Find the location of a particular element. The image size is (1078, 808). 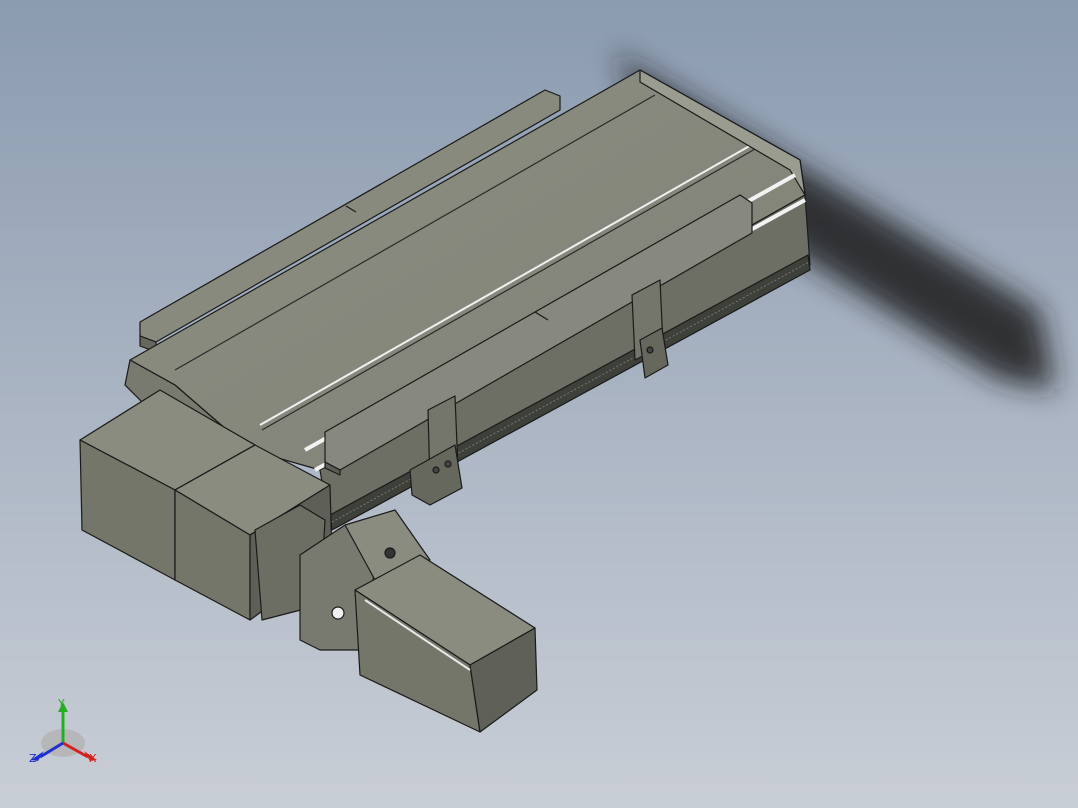

triad-x-label: X is located at coordinates (93, 758).